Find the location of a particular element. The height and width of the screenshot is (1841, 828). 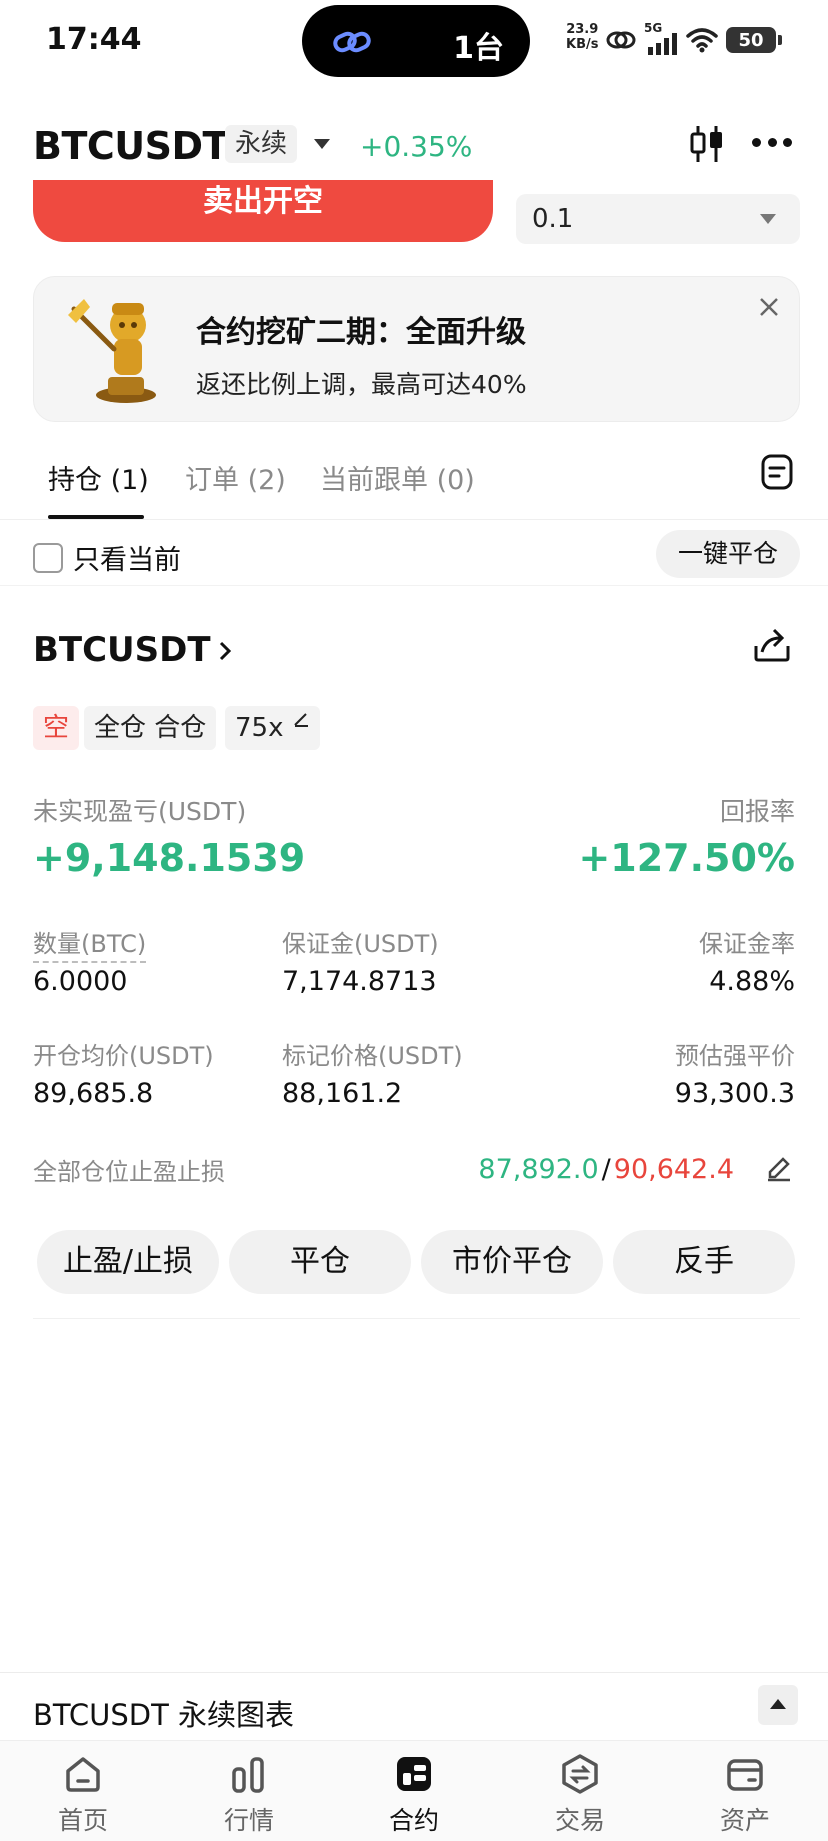

net-speed-unit: KB/s is located at coordinates (582, 44).